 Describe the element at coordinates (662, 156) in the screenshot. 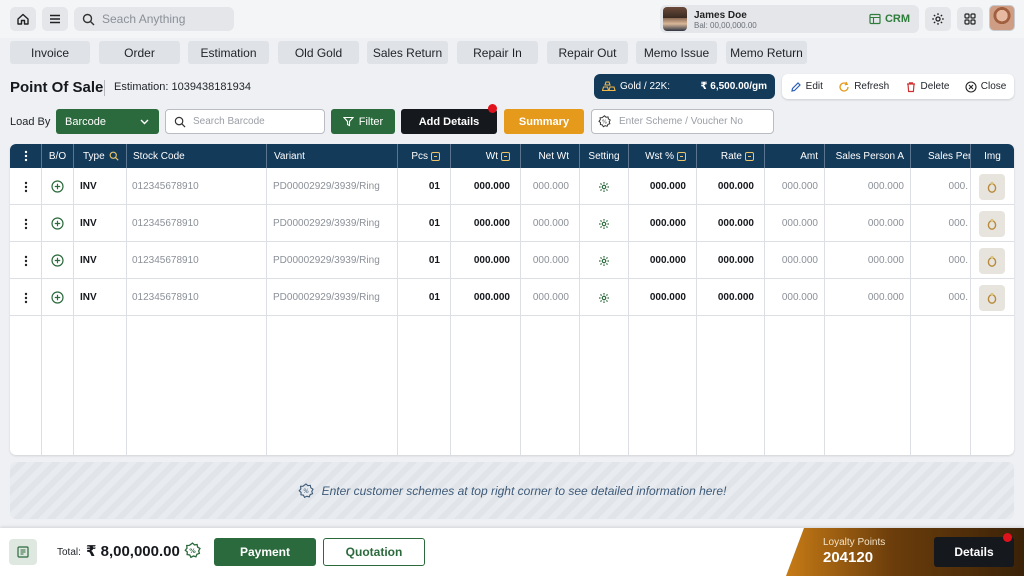

I see `header-wst: Wst %` at that location.